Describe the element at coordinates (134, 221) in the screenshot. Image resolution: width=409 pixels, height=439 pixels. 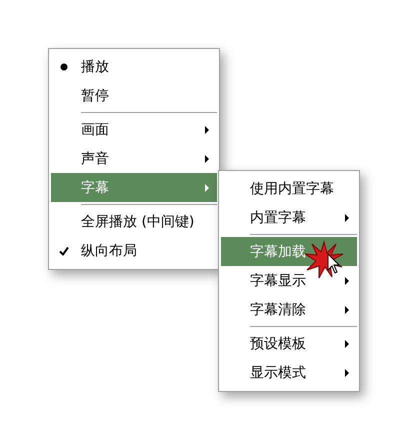
I see `menu-item: 全屏播放 (中间键)` at that location.